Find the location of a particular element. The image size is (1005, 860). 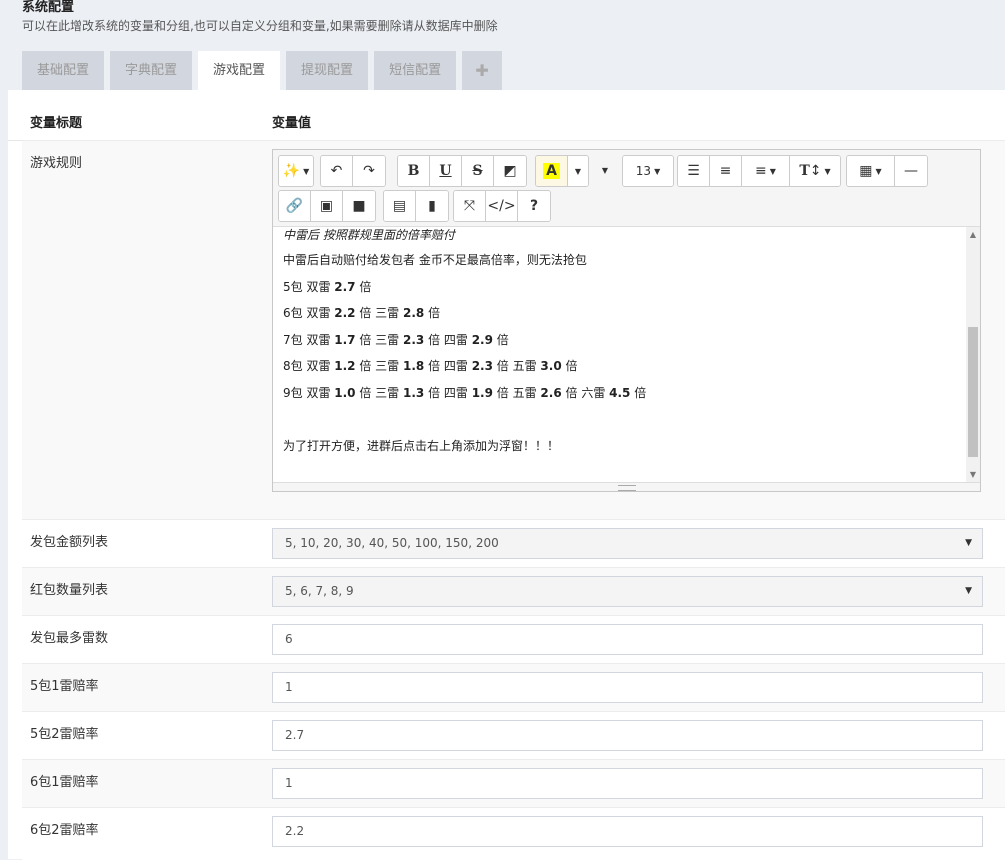

content-line: 为了打开方便，进群后点击右上角添加为浮窗！！！ is located at coordinates (421, 445).